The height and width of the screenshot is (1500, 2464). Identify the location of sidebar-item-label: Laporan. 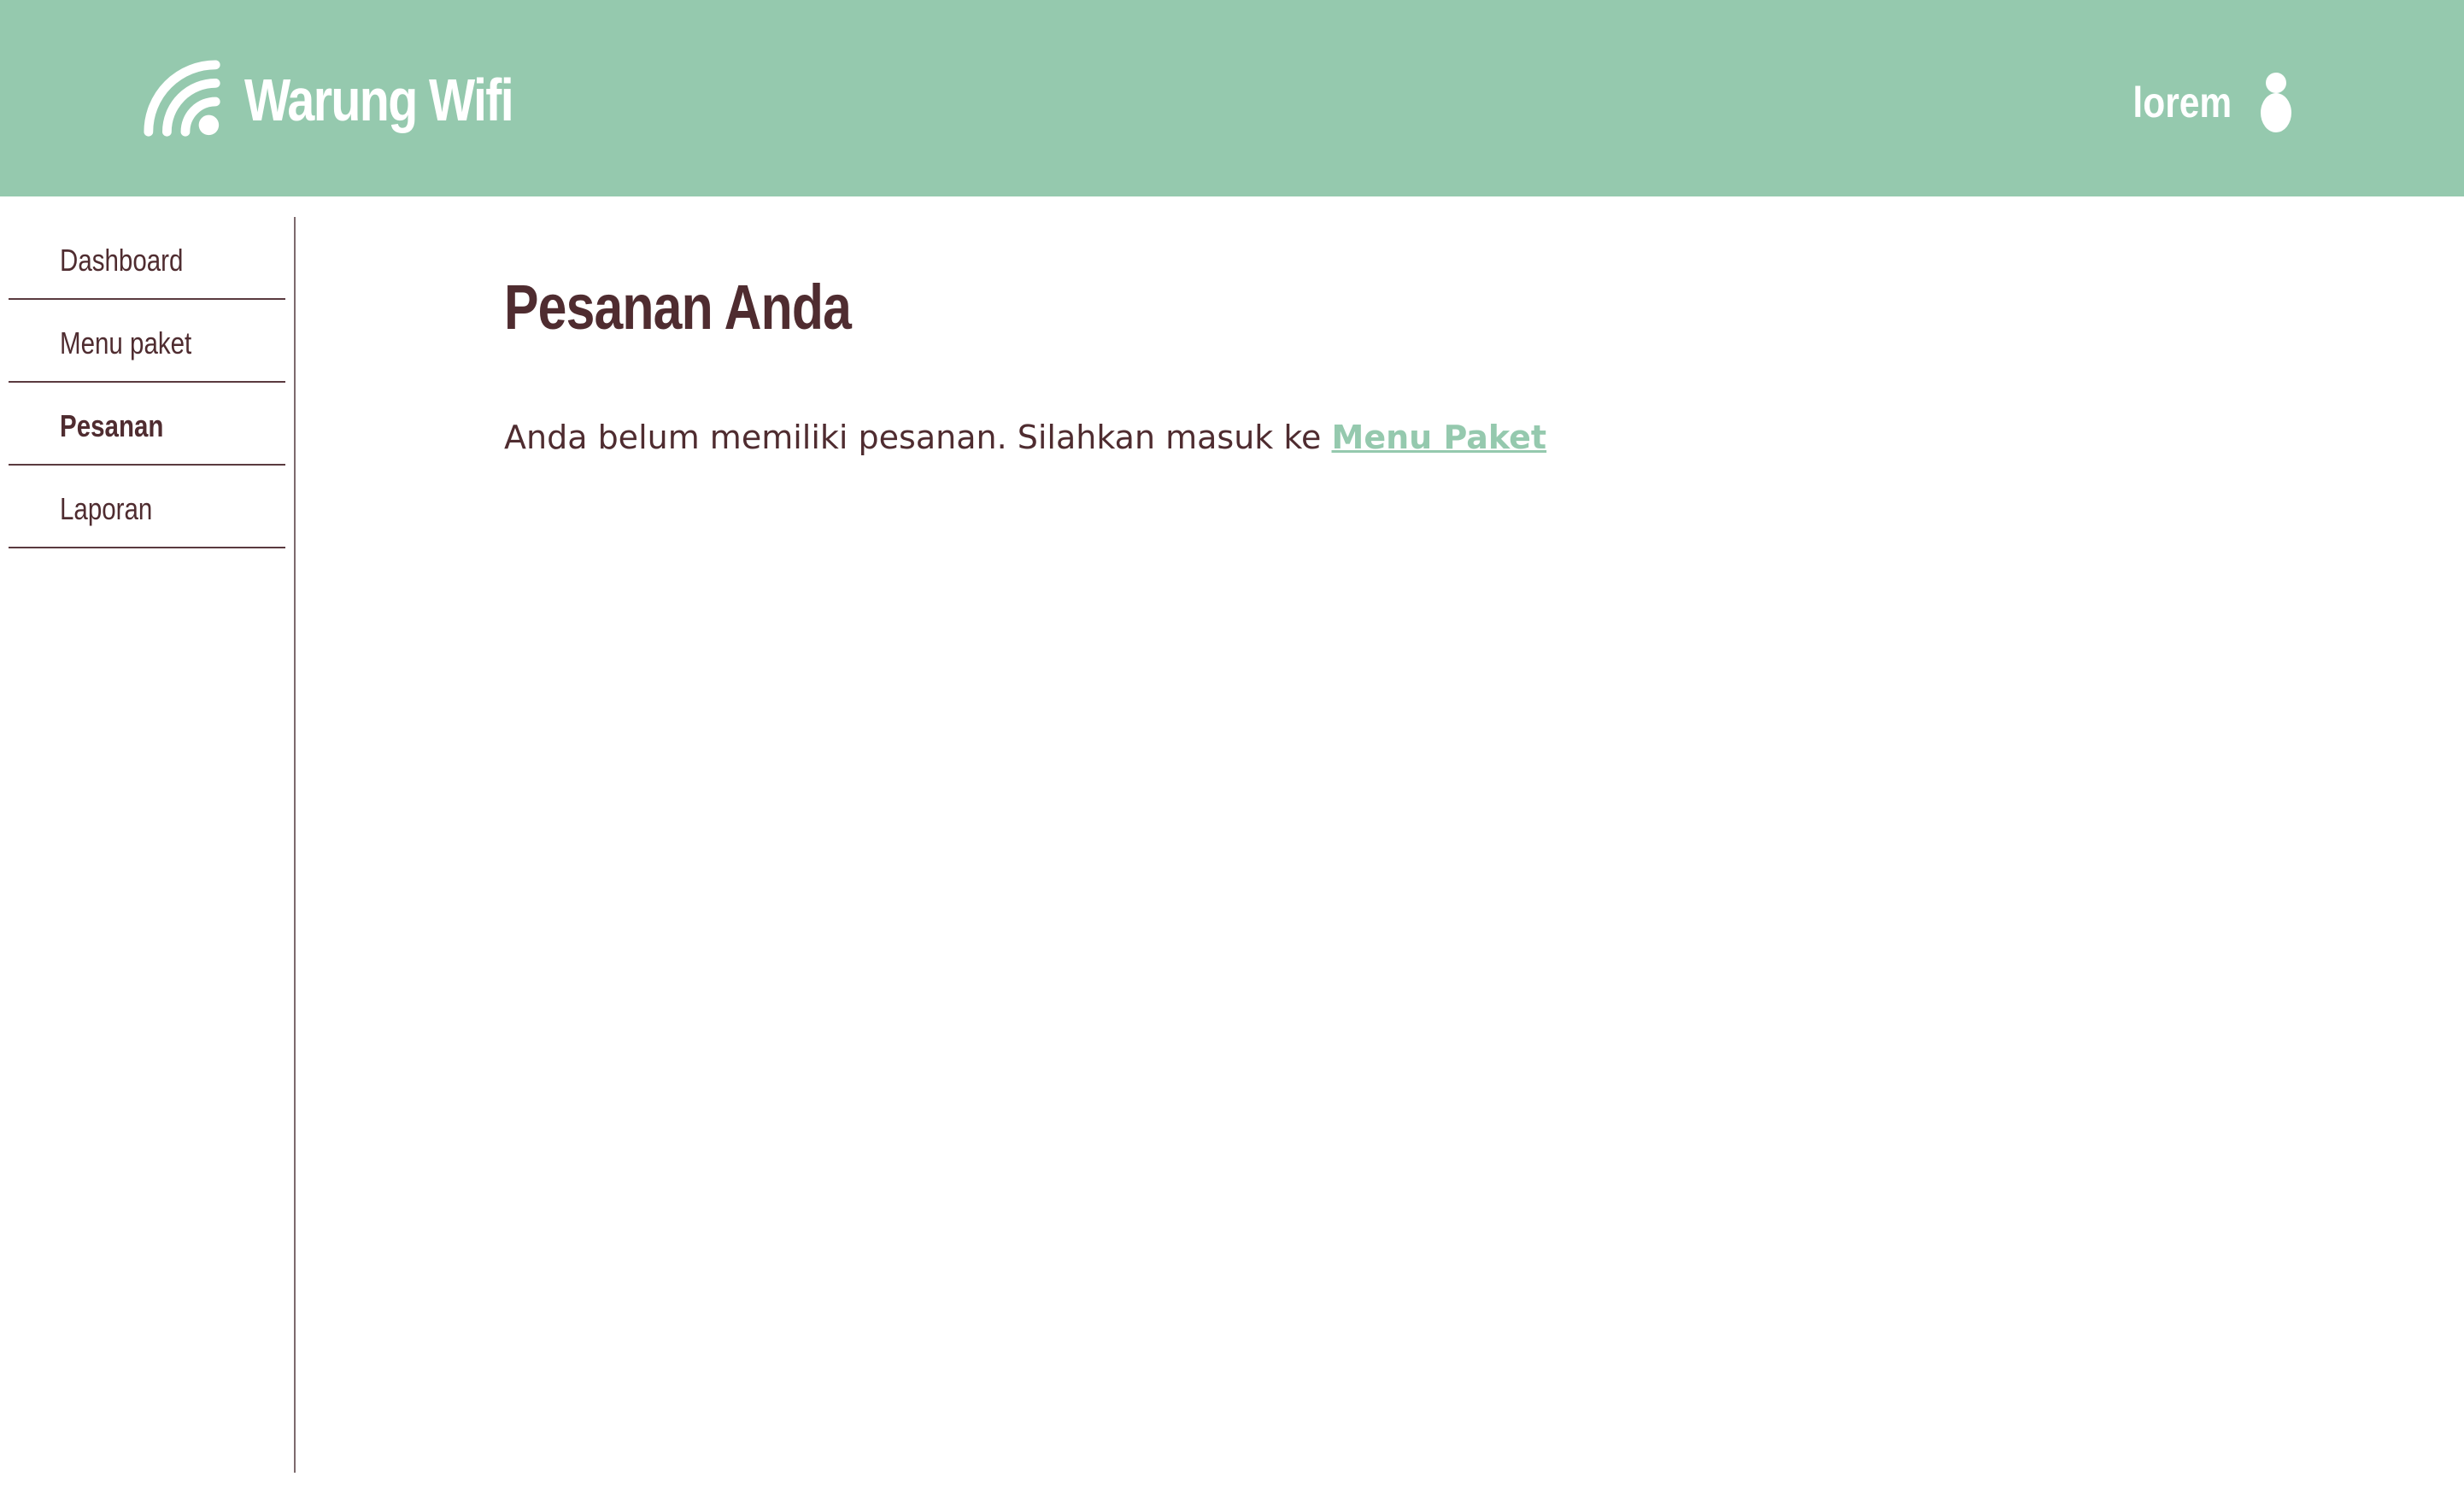
(106, 508).